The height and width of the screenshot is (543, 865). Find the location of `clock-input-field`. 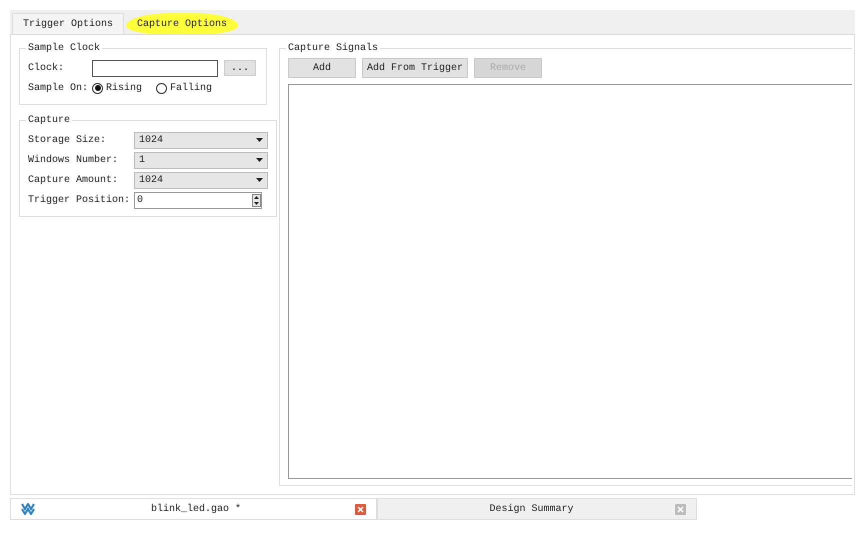

clock-input-field is located at coordinates (155, 68).